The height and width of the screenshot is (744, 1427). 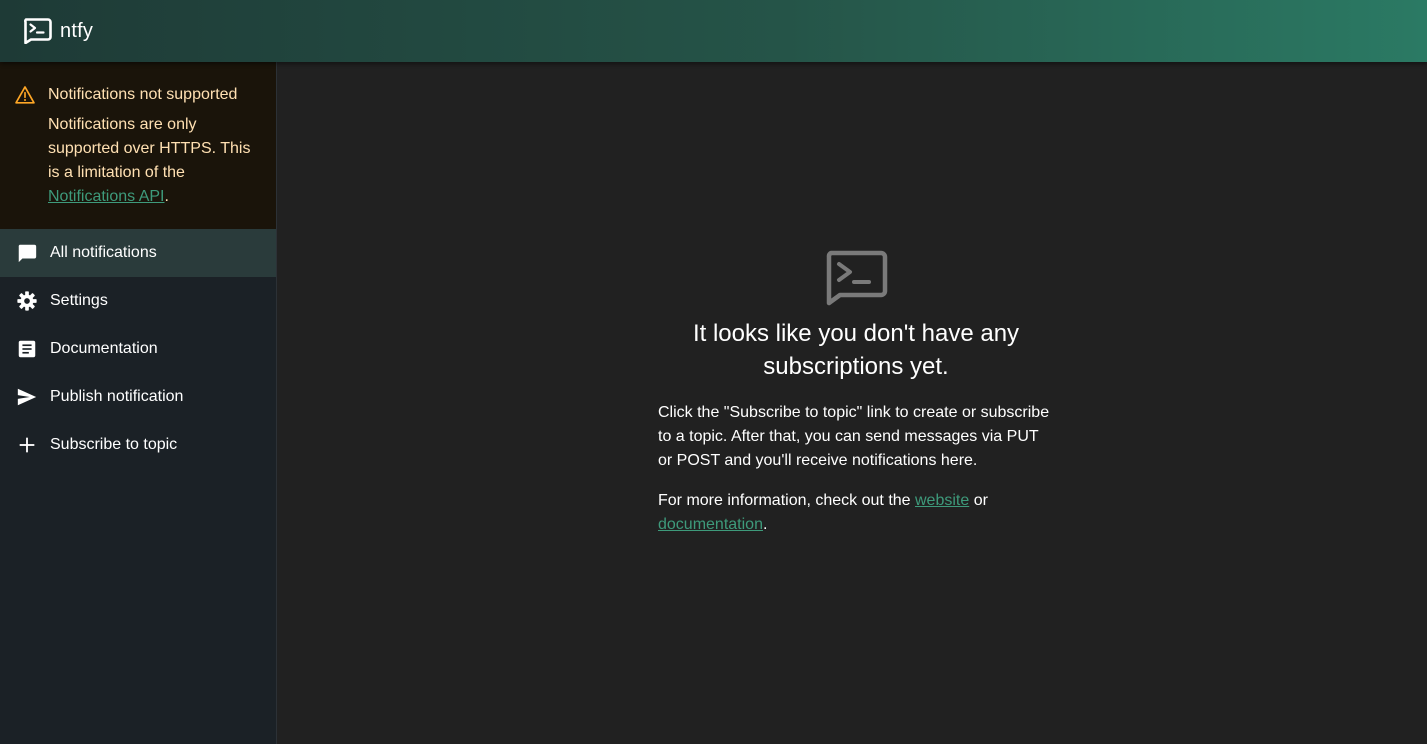 What do you see at coordinates (114, 444) in the screenshot?
I see `sidebar-item-label: Subscribe to topic` at bounding box center [114, 444].